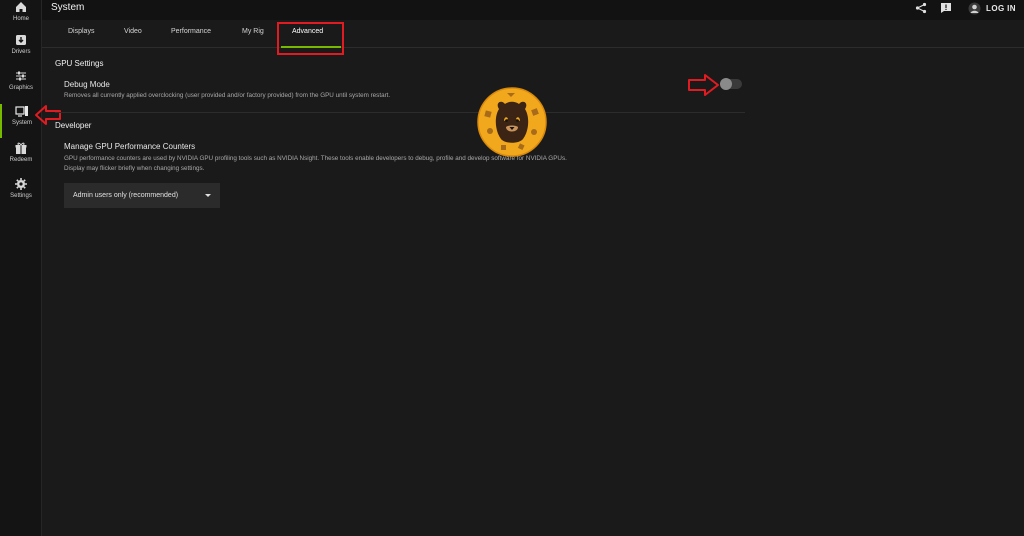 Image resolution: width=1024 pixels, height=536 pixels. I want to click on sidebar-item-drivers: Drivers, so click(21, 50).